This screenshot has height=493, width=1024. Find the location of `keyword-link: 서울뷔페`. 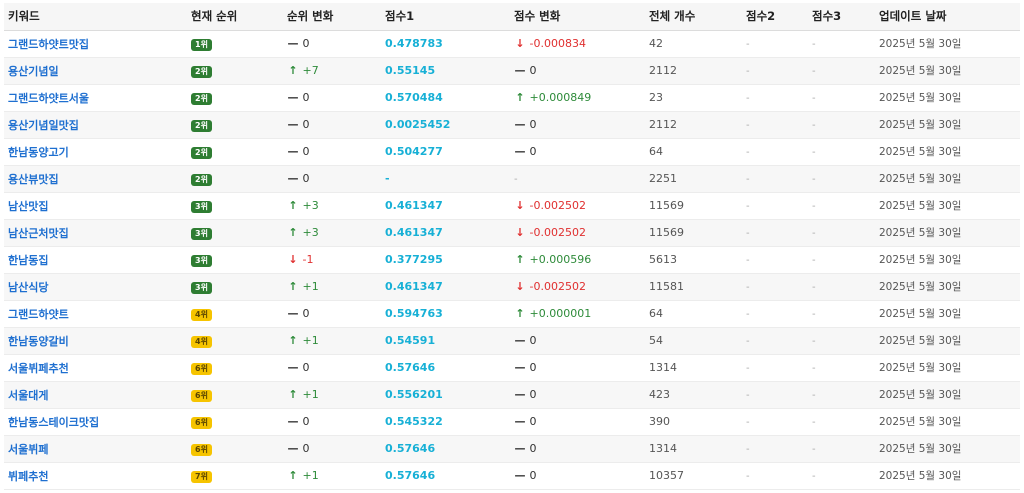

keyword-link: 서울뷔페 is located at coordinates (28, 449).